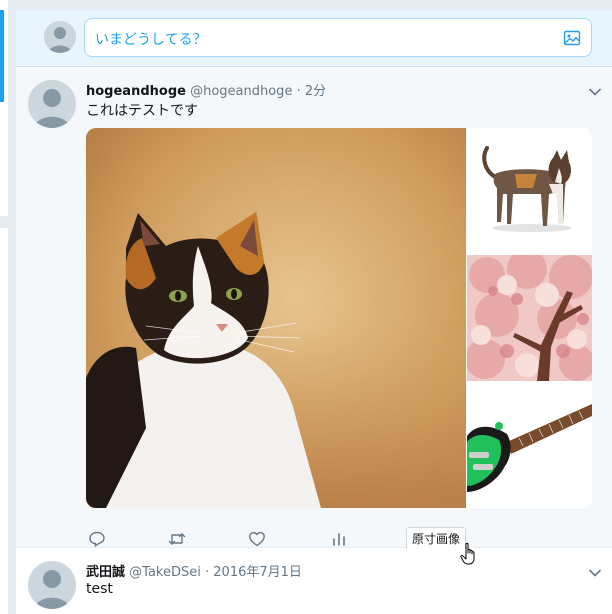 Image resolution: width=612 pixels, height=614 pixels. What do you see at coordinates (258, 540) in the screenshot?
I see `heart-icon` at bounding box center [258, 540].